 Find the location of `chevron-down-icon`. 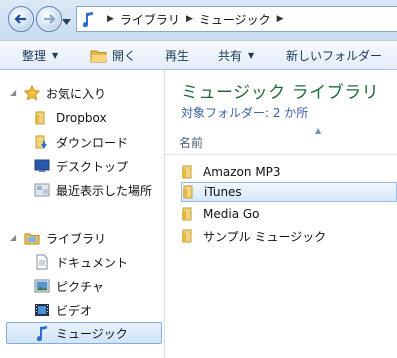

chevron-down-icon is located at coordinates (66, 22).